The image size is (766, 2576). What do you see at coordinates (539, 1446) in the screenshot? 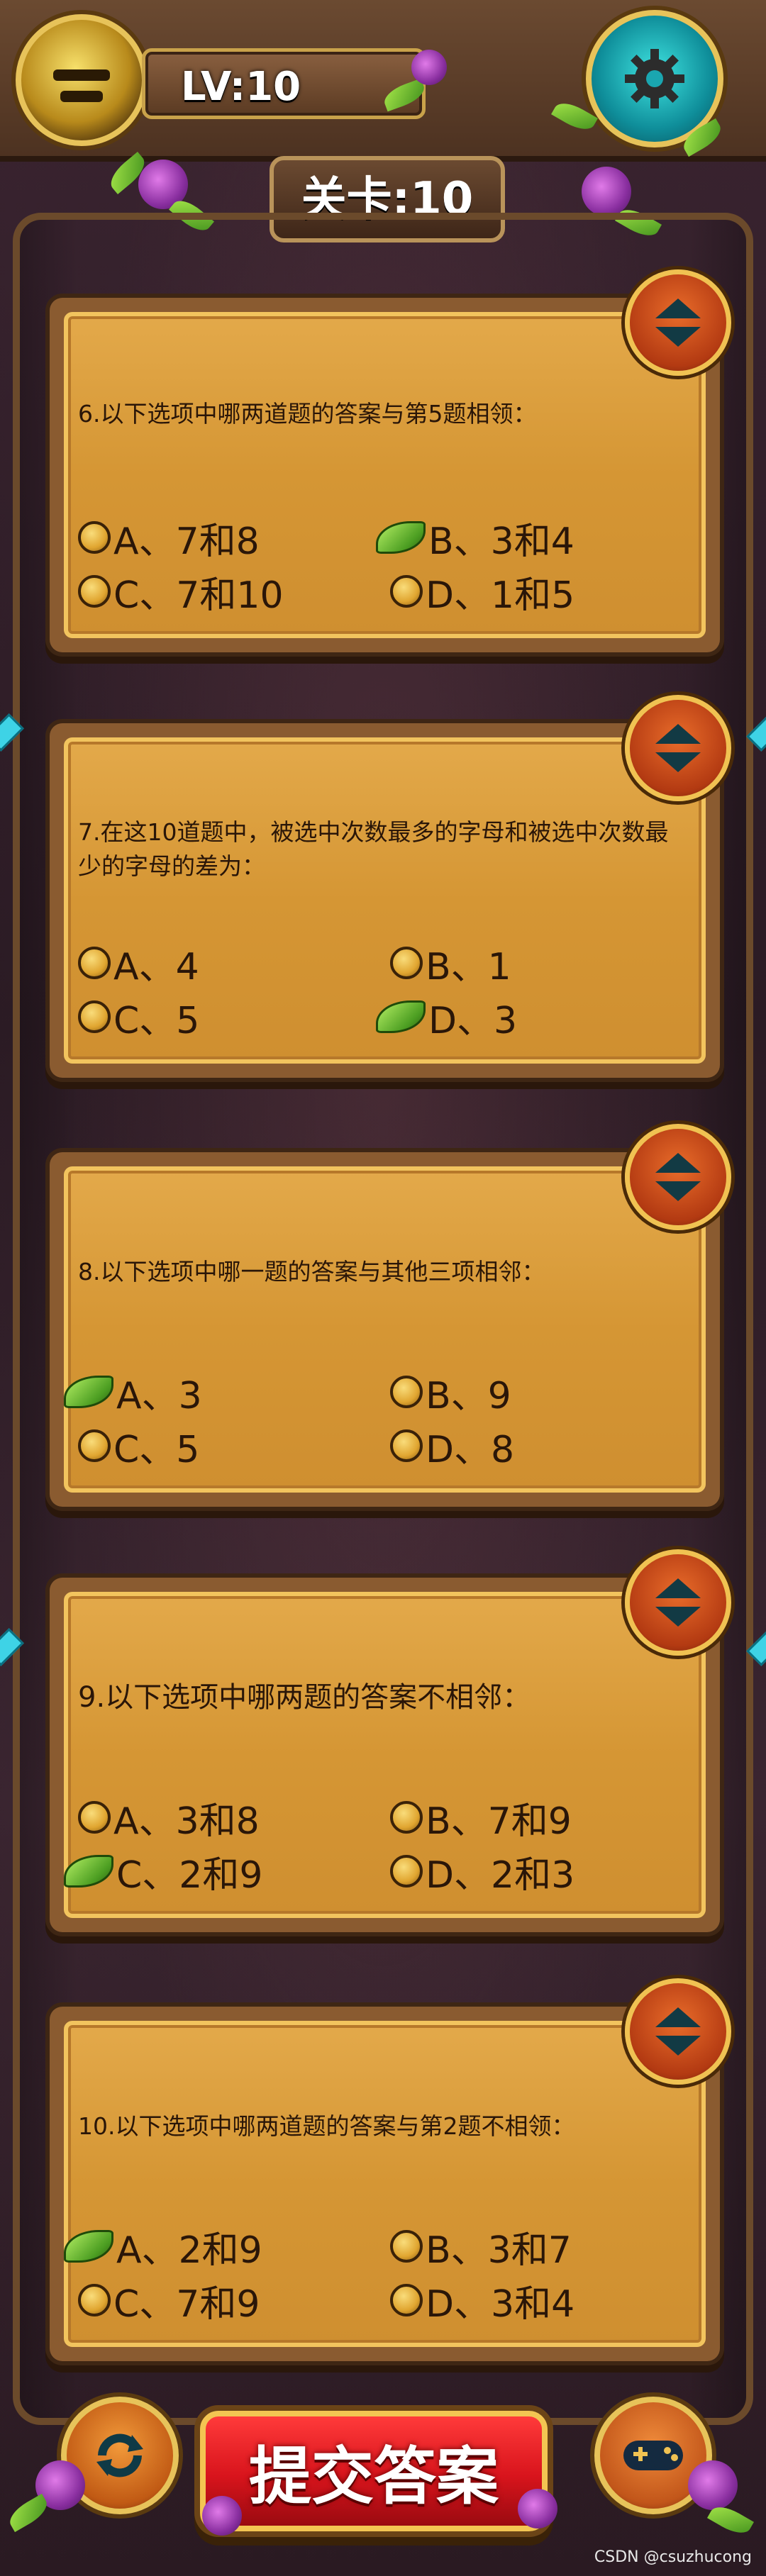
I see `option-d: D、8` at bounding box center [539, 1446].